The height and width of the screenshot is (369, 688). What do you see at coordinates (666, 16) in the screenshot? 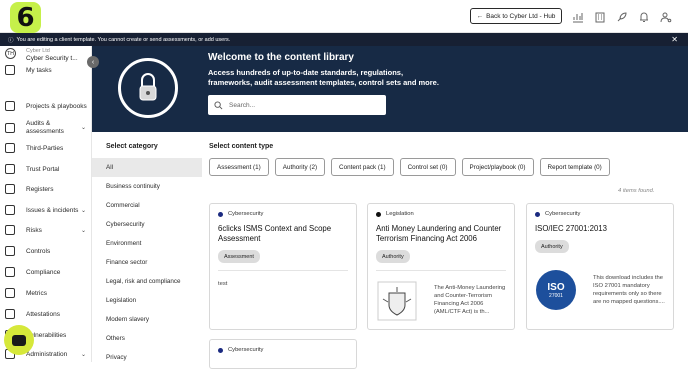
I see `user-settings-icon` at bounding box center [666, 16].